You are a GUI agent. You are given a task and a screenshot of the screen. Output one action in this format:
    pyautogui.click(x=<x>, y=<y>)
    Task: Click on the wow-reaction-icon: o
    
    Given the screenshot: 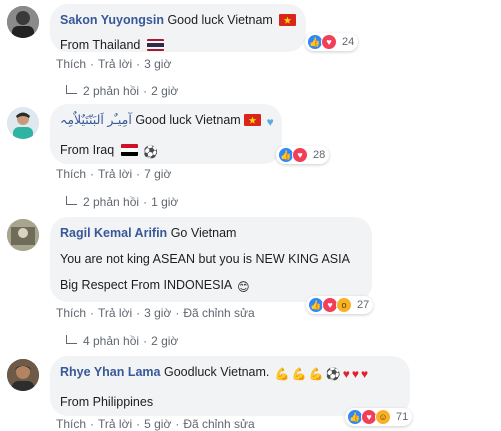 What is the action you would take?
    pyautogui.click(x=344, y=305)
    